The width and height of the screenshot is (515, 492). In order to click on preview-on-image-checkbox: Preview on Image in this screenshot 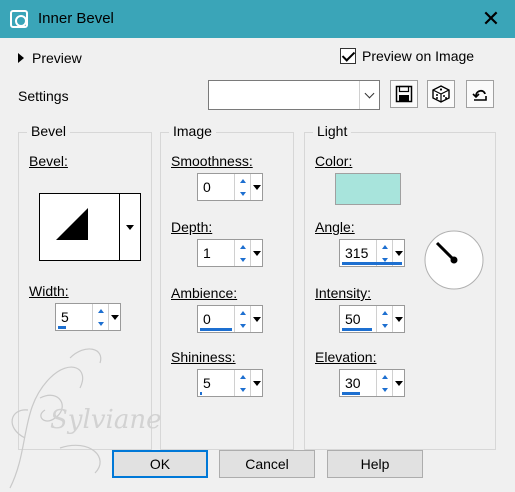, I will do `click(407, 56)`.